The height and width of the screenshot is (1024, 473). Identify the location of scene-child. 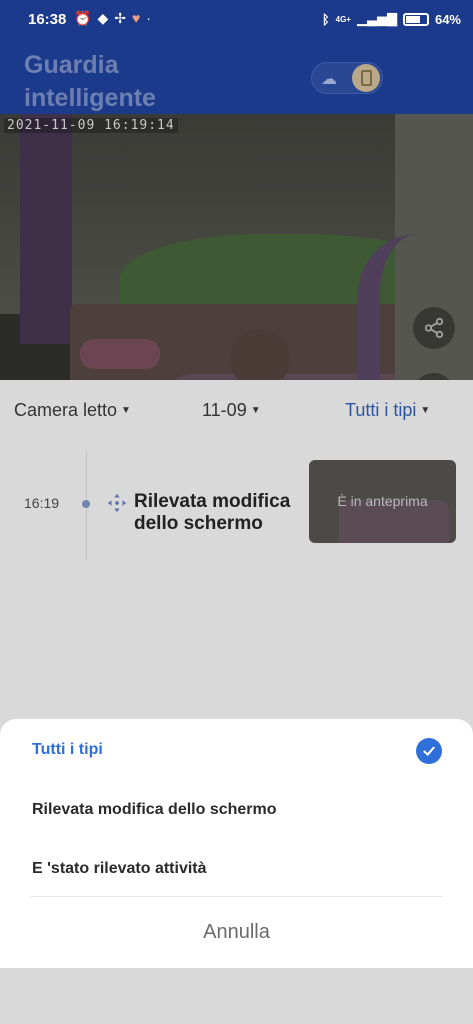
(260, 354).